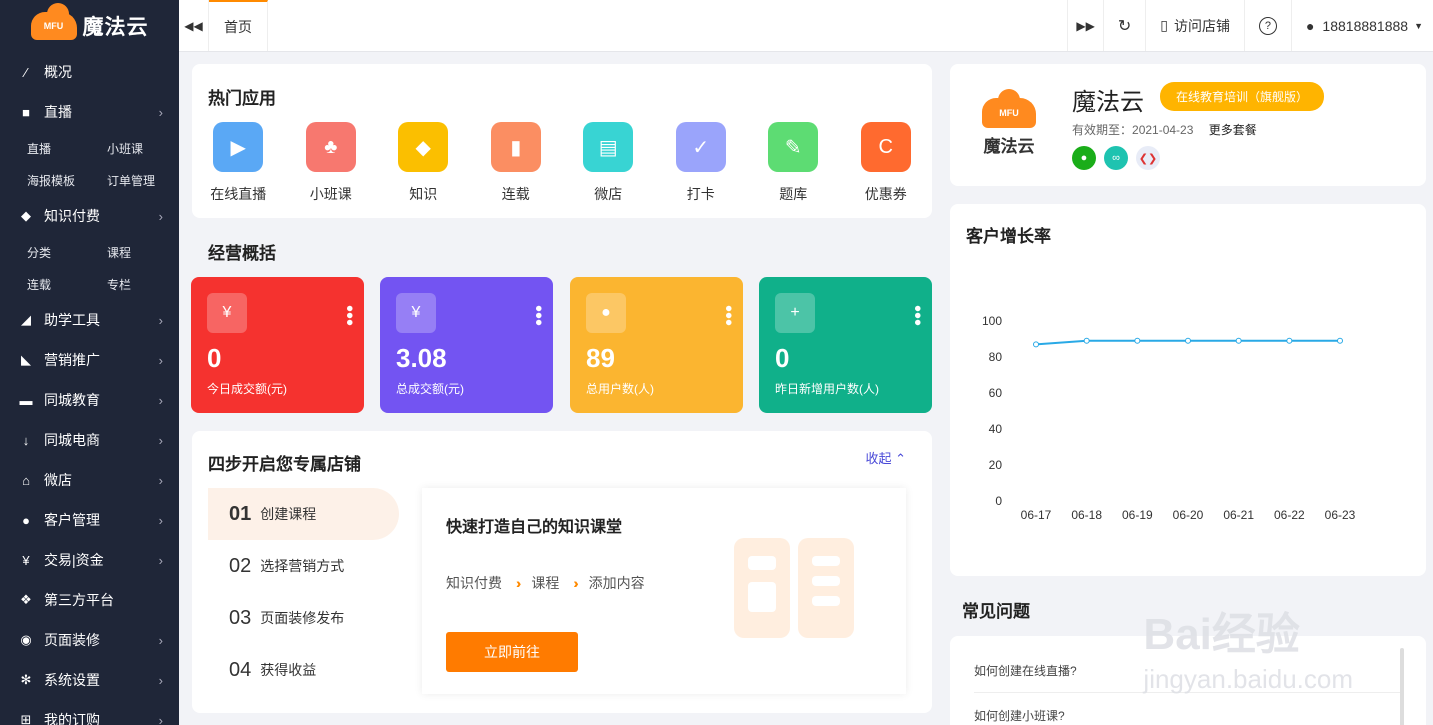  Describe the element at coordinates (227, 313) in the screenshot. I see `money-bag-icon: ¥` at that location.